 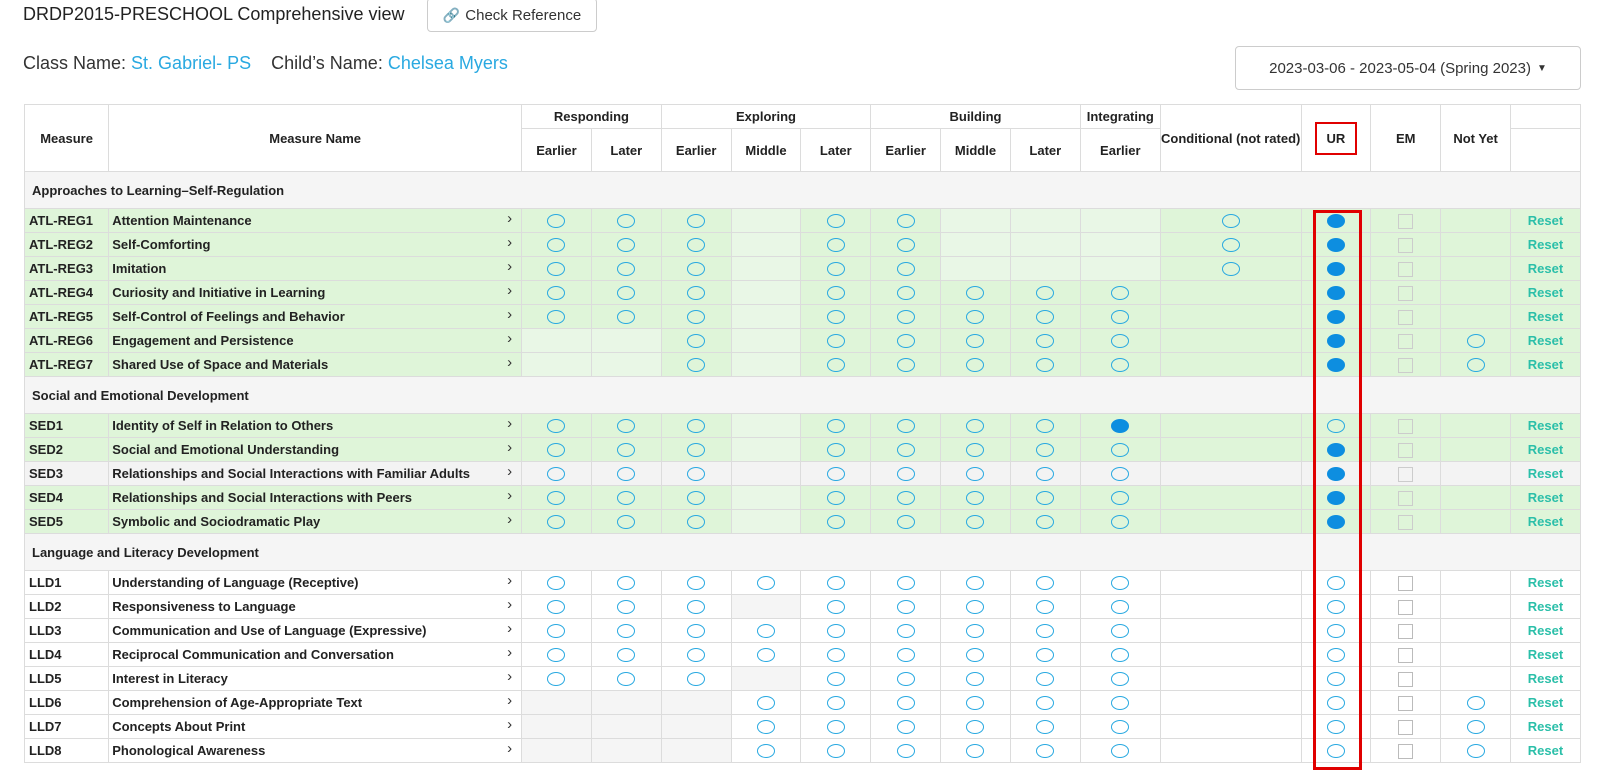 I want to click on date-range-dropdown: 2023-03-06 - 2023-05-04 (Spring 2023) ▼, so click(x=1408, y=68).